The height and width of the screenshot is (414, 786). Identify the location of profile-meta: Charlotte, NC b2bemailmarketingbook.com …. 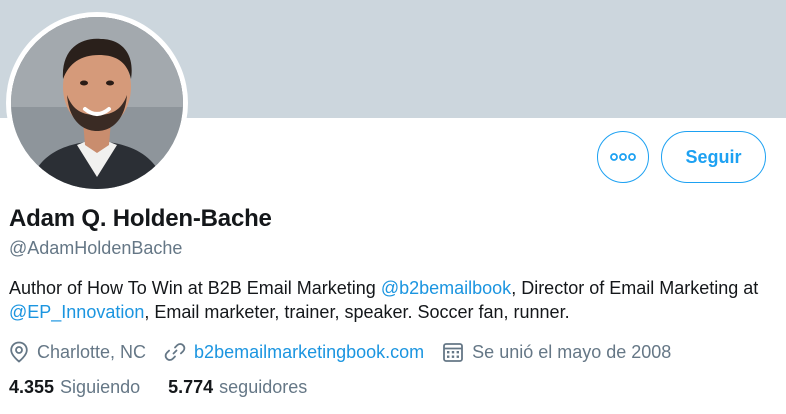
(349, 352).